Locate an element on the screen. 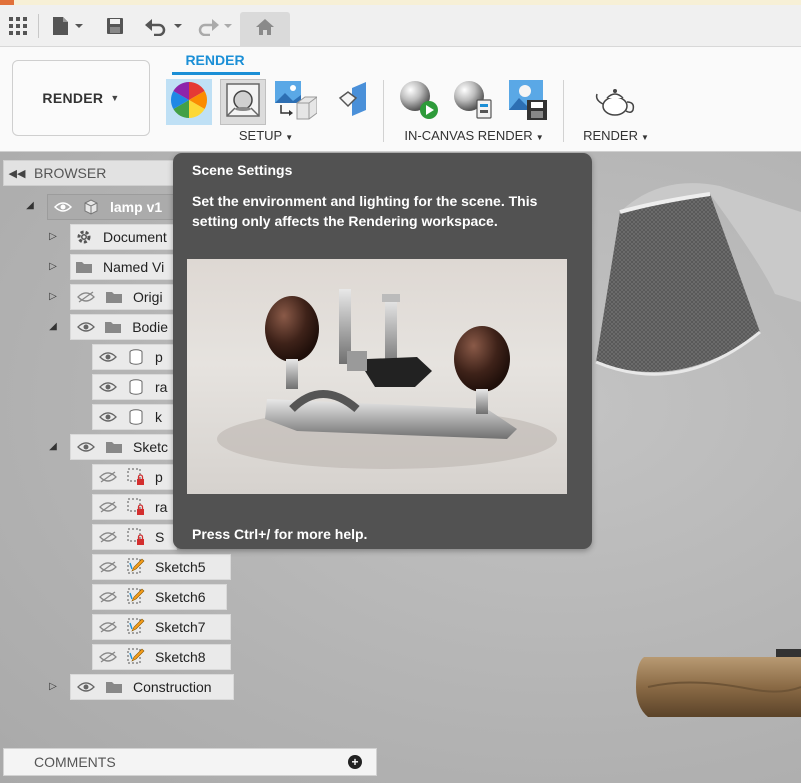  tree-item-sketch-locked: p is located at coordinates (134, 477).